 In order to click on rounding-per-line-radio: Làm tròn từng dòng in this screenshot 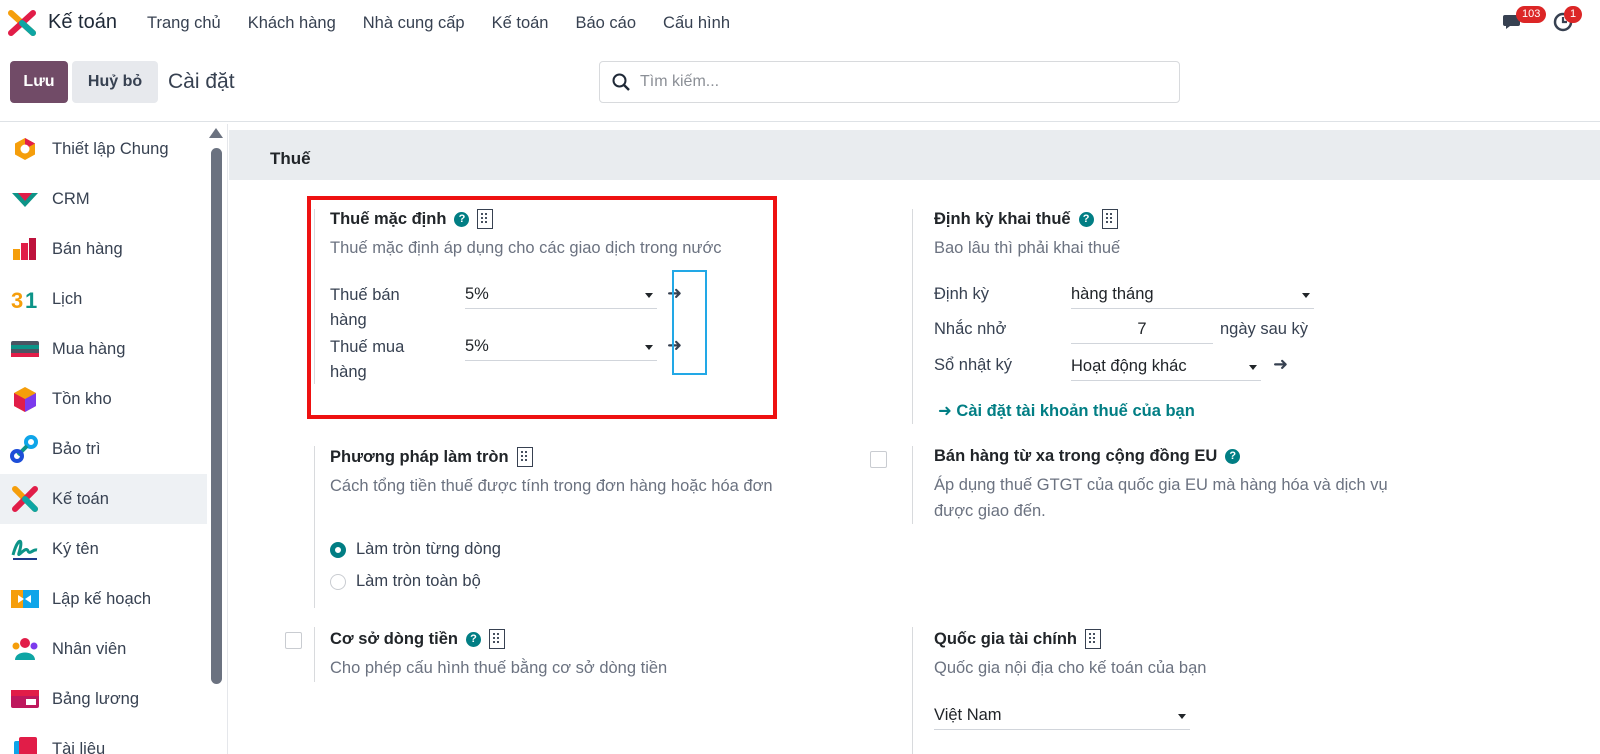, I will do `click(415, 549)`.